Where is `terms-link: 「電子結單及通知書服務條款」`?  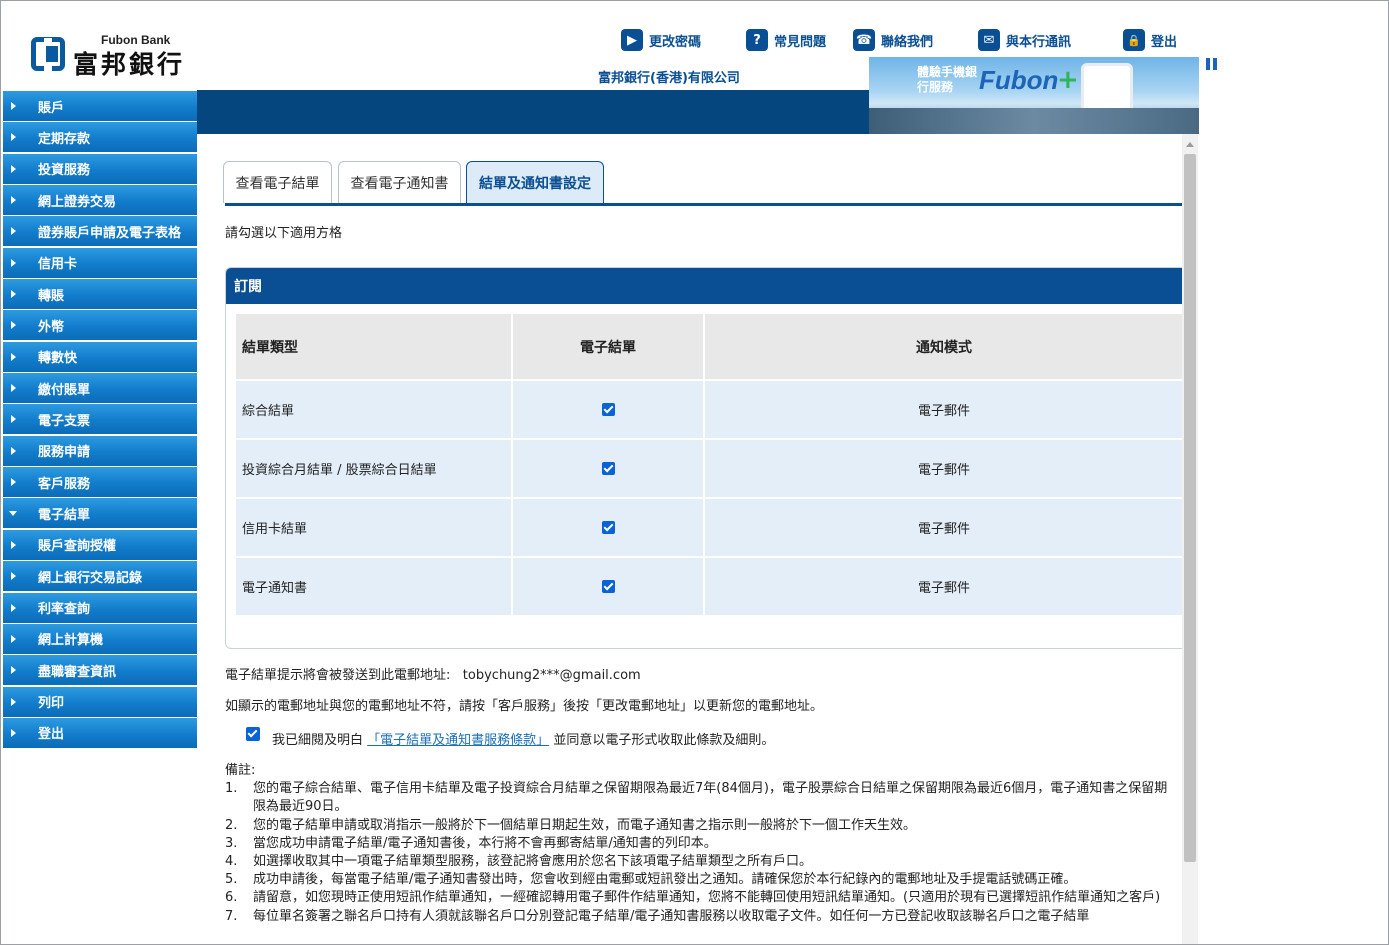 terms-link: 「電子結單及通知書服務條款」 is located at coordinates (458, 740).